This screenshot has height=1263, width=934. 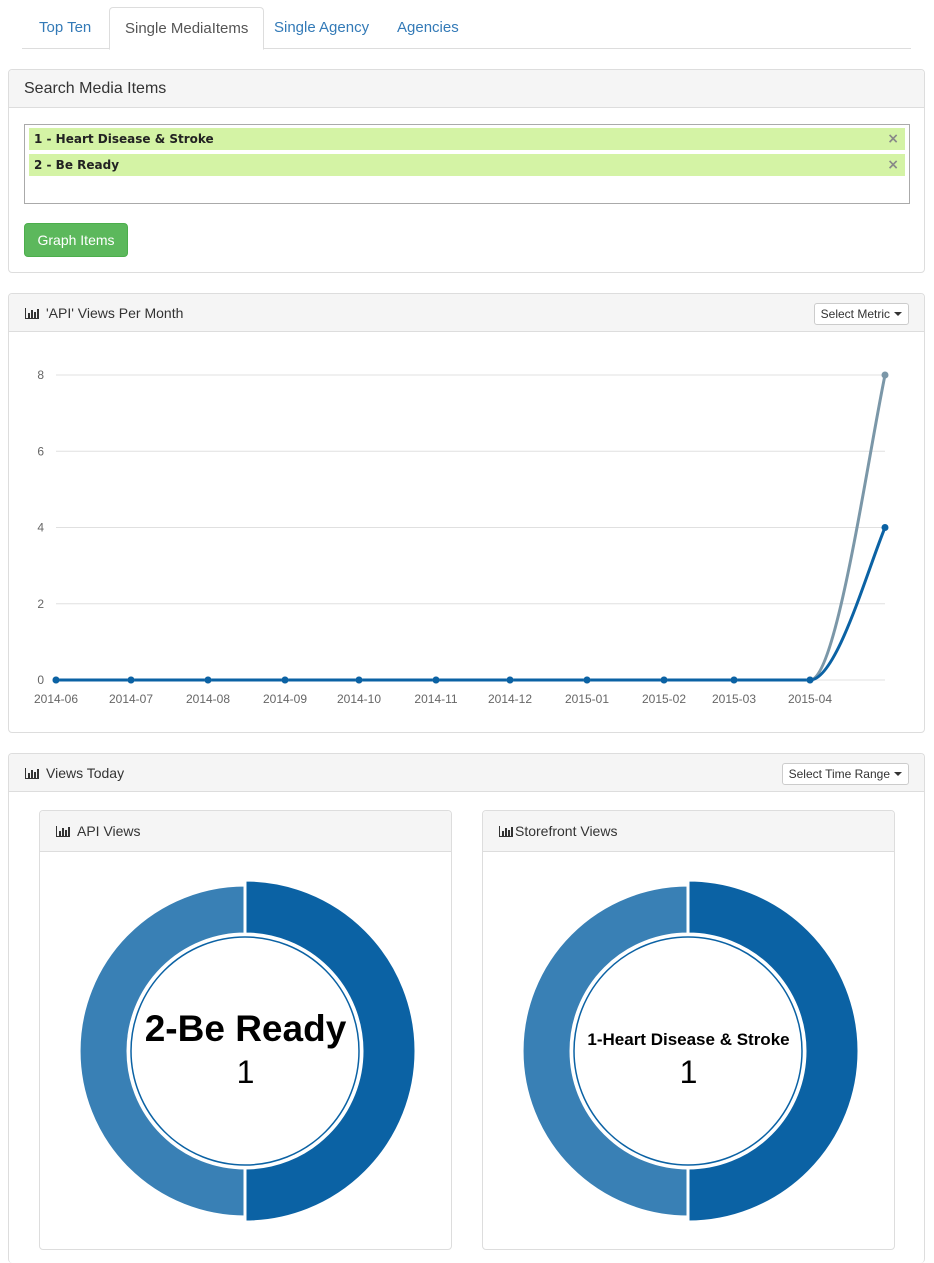 What do you see at coordinates (40, 375) in the screenshot?
I see `y-tick-label: 8` at bounding box center [40, 375].